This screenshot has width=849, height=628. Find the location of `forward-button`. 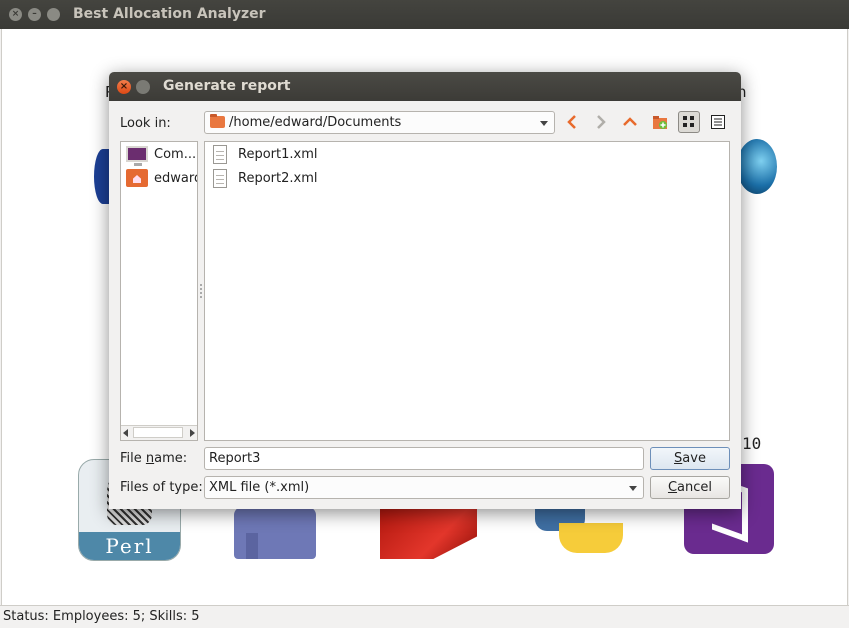

forward-button is located at coordinates (601, 122).